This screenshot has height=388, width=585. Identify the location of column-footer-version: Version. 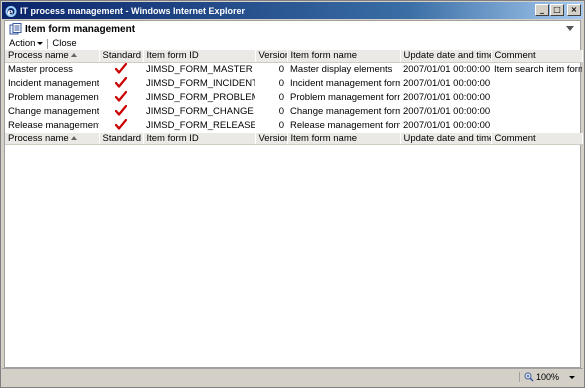
(271, 138).